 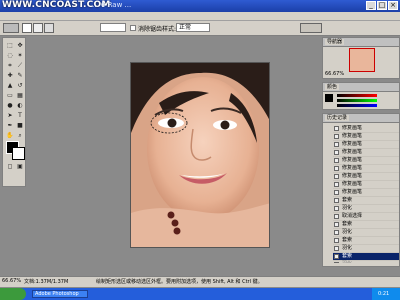 What do you see at coordinates (366, 217) in the screenshot?
I see `history-item: 取消选择` at bounding box center [366, 217].